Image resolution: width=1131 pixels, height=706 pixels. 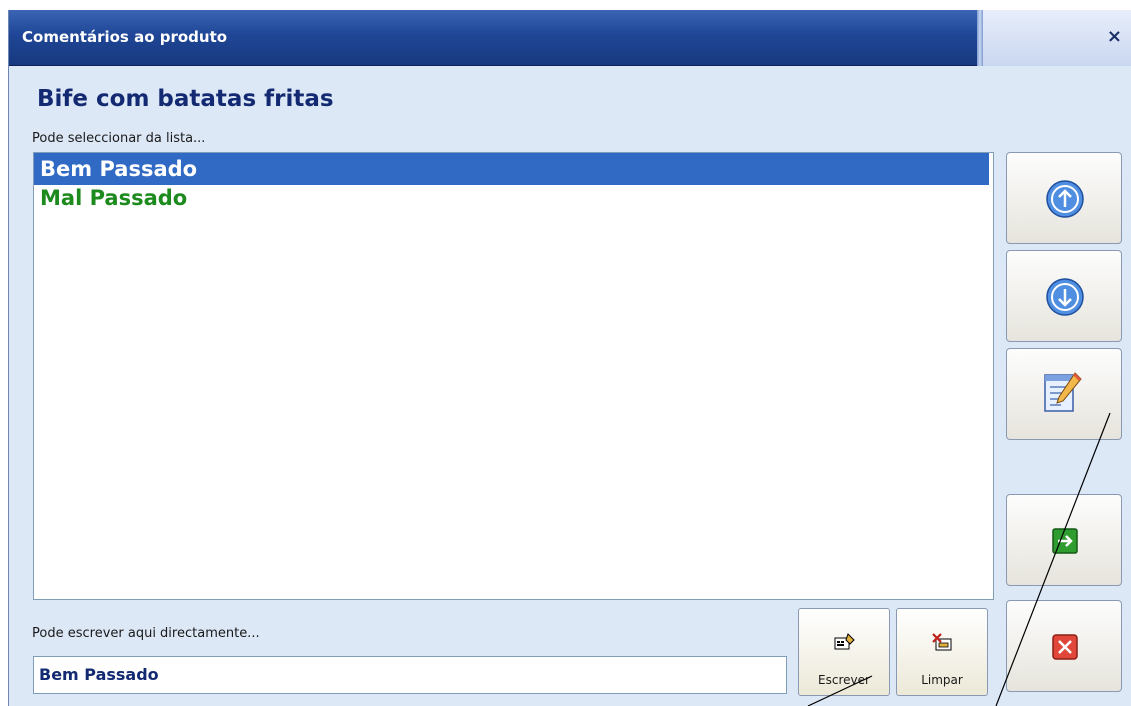 I want to click on list-item: Mal Passado, so click(x=511, y=198).